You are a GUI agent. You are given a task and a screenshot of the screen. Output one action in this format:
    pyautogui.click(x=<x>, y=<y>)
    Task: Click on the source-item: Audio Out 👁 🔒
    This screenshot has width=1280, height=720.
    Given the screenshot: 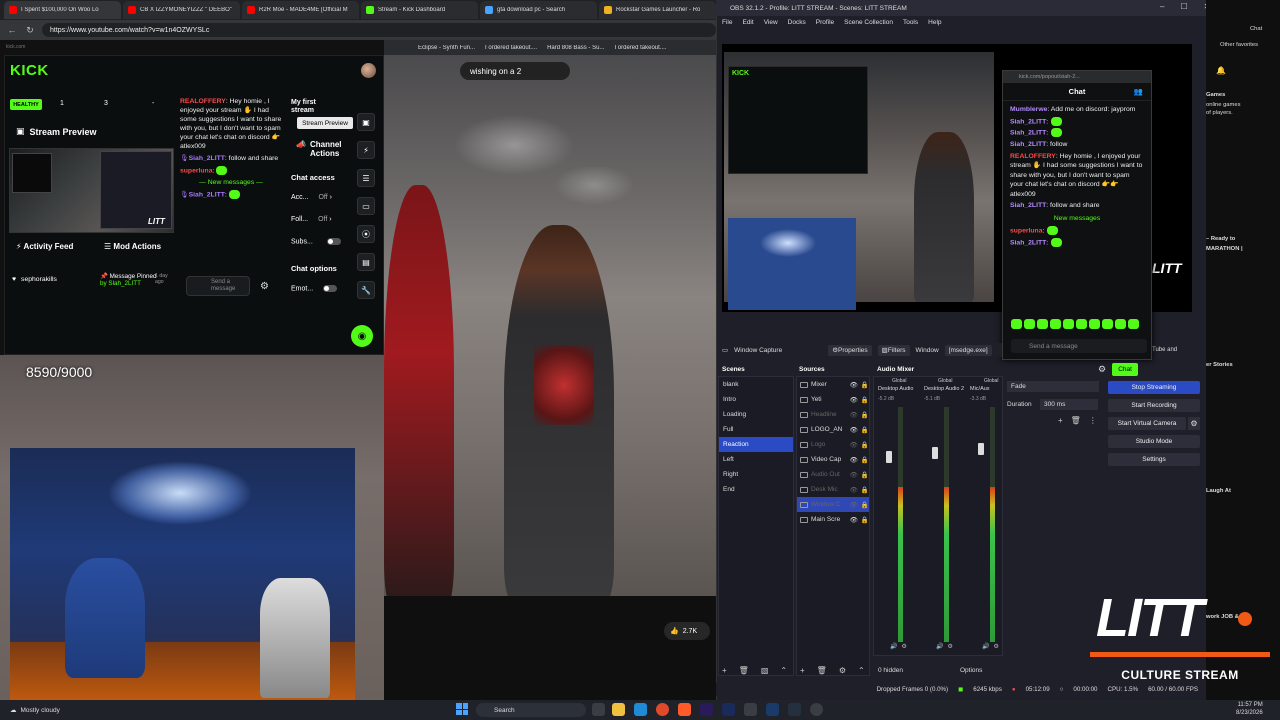 What is the action you would take?
    pyautogui.click(x=833, y=474)
    